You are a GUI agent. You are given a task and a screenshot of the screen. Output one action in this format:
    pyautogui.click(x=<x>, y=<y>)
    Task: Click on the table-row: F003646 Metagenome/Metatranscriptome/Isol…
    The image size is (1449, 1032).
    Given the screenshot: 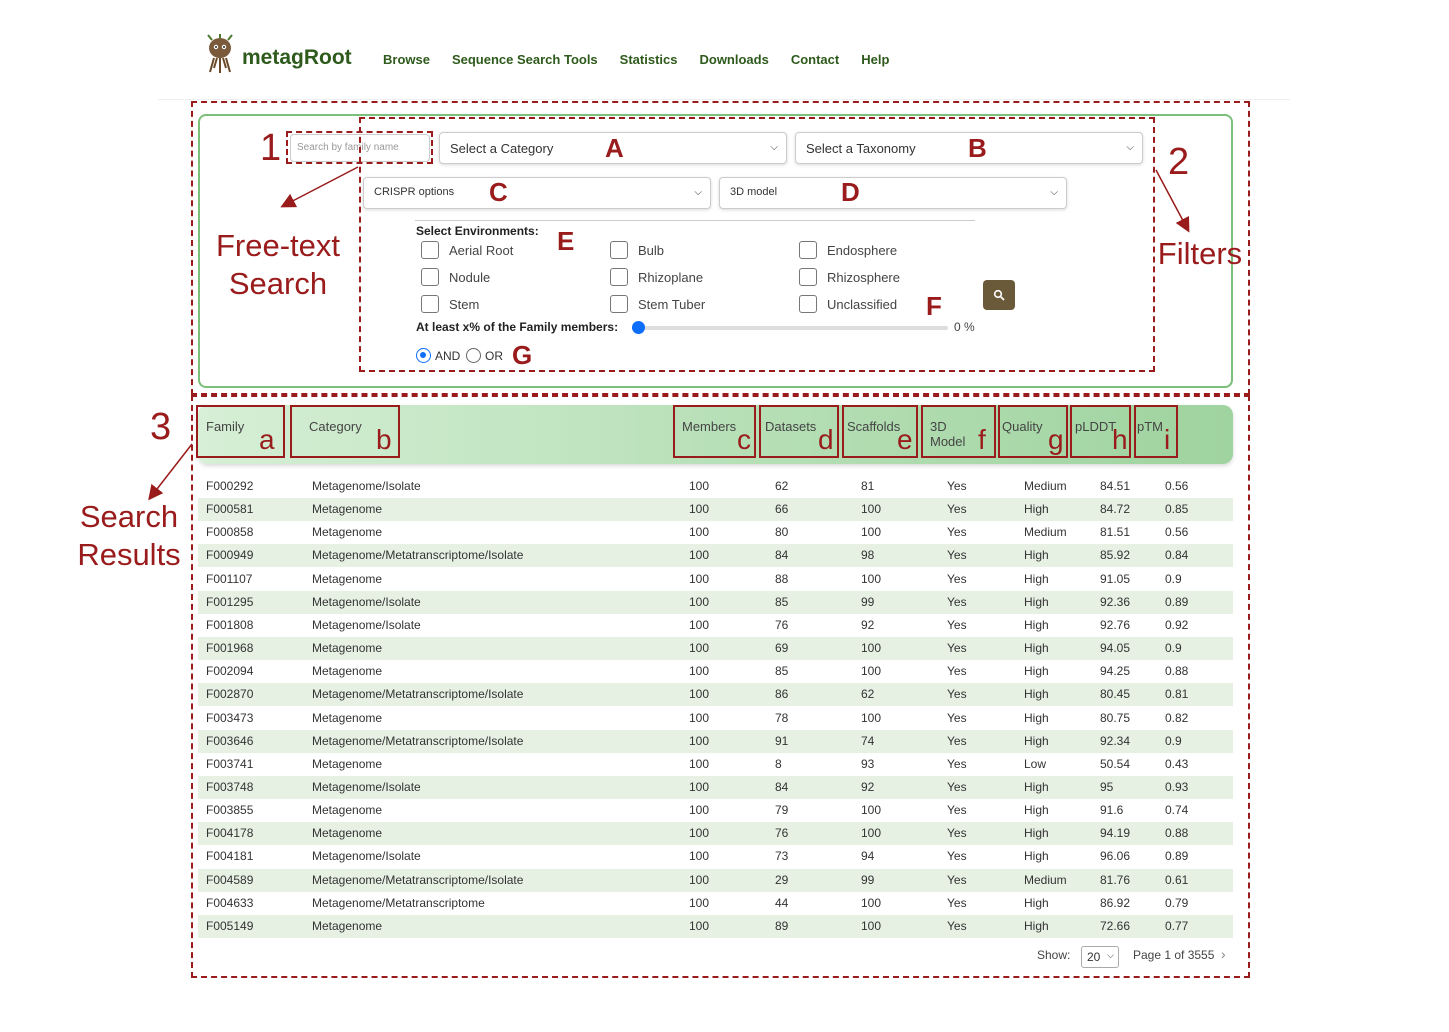 What is the action you would take?
    pyautogui.click(x=715, y=741)
    